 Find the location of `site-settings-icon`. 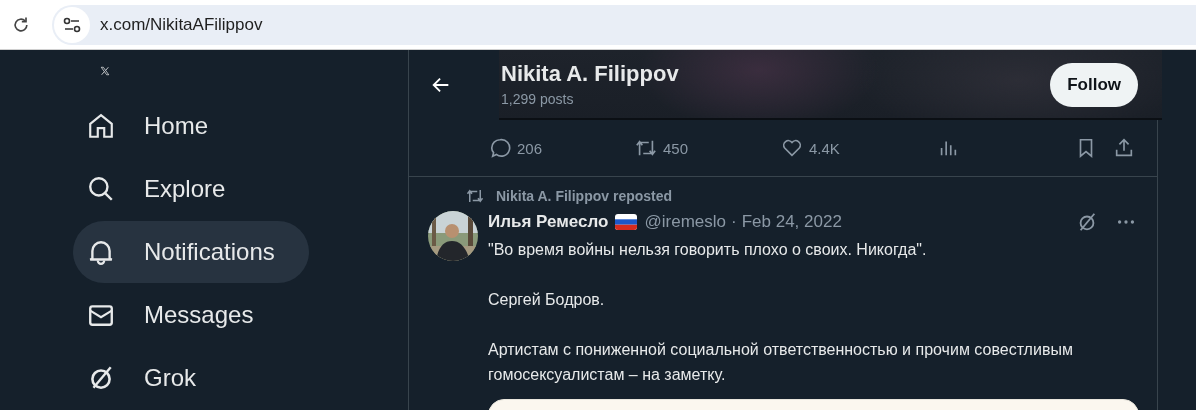

site-settings-icon is located at coordinates (72, 24).